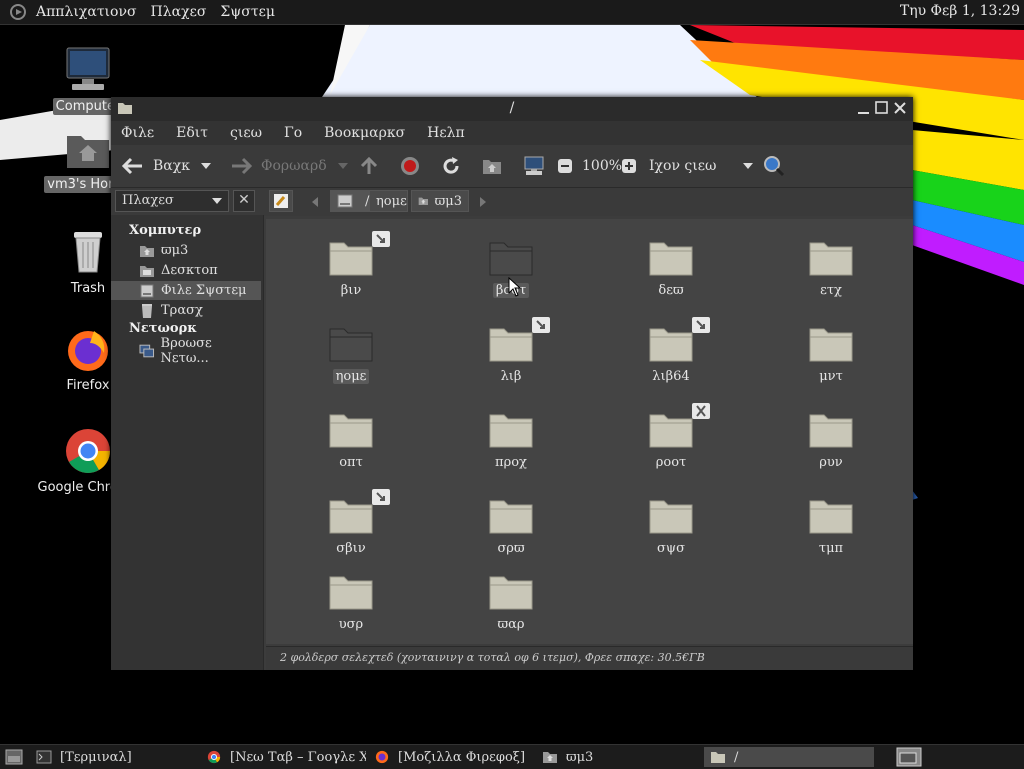  I want to click on home-icon, so click(423, 201).